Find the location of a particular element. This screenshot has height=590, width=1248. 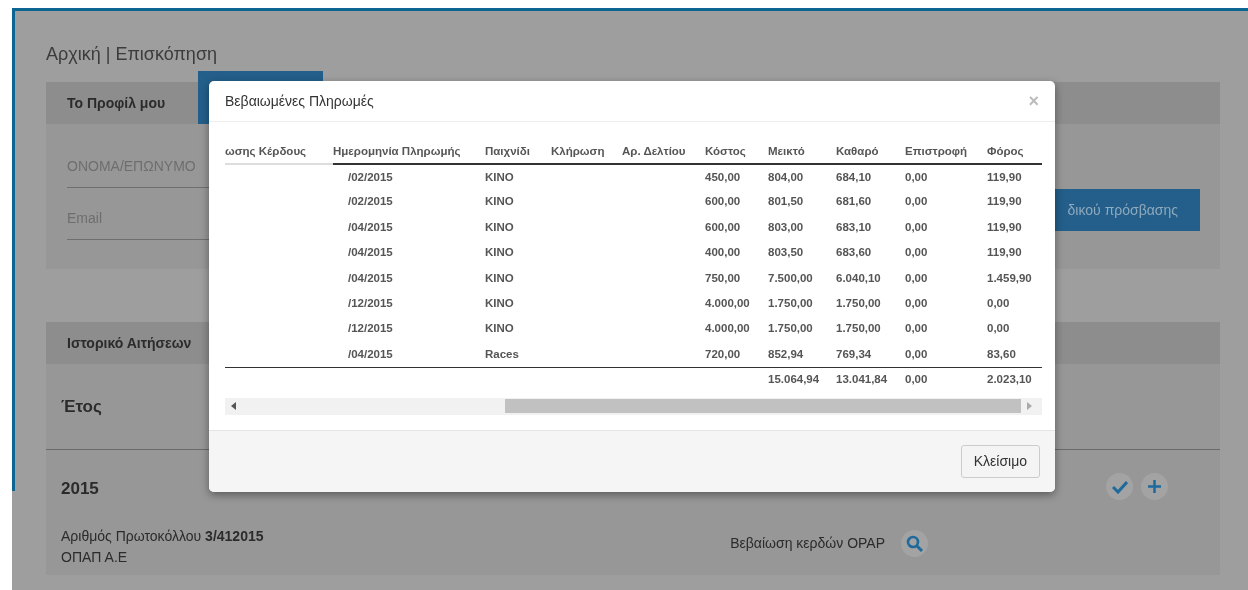

close-button: × is located at coordinates (1033, 101).